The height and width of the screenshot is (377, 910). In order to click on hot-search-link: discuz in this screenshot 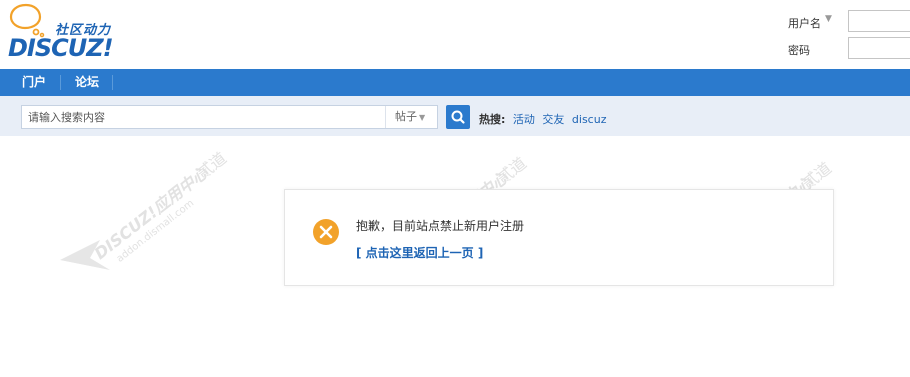, I will do `click(589, 119)`.